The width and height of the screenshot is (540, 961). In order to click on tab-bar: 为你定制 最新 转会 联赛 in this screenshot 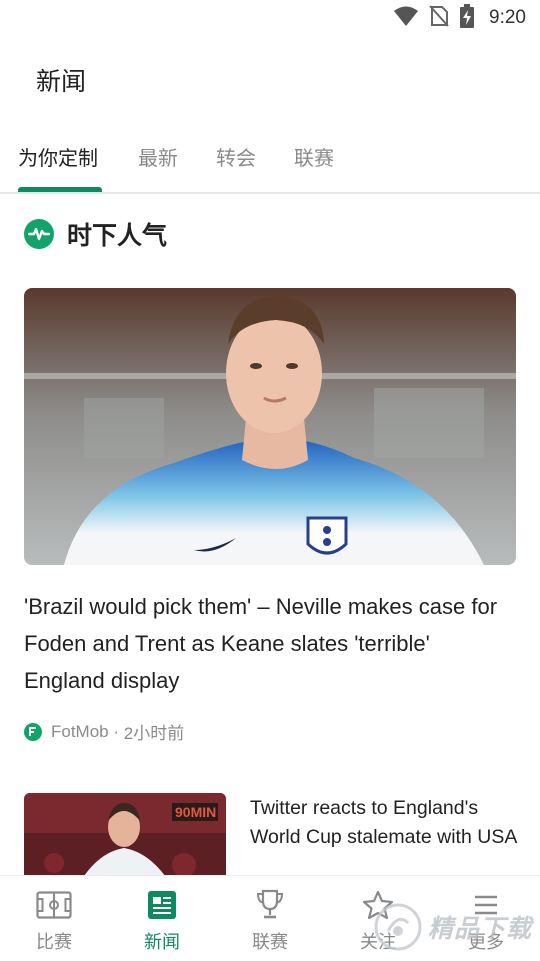, I will do `click(270, 162)`.